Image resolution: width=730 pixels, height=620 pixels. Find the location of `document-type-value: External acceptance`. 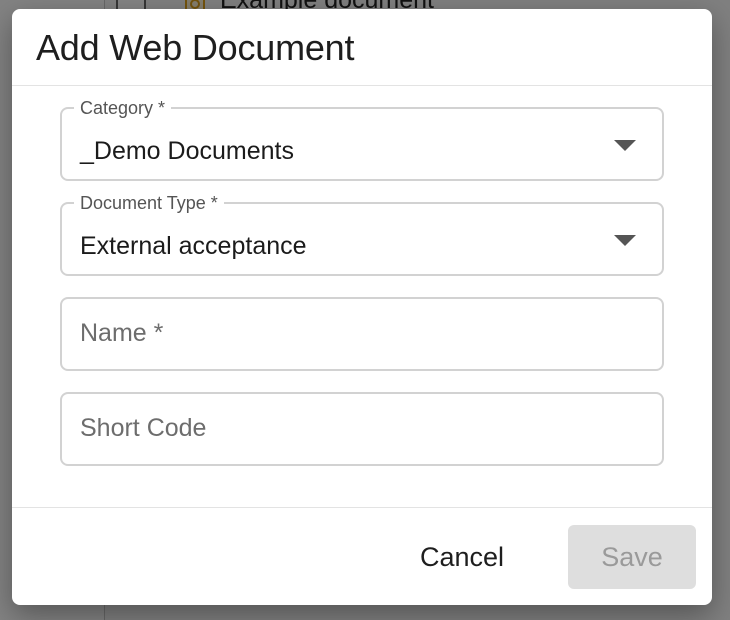

document-type-value: External acceptance is located at coordinates (193, 246).